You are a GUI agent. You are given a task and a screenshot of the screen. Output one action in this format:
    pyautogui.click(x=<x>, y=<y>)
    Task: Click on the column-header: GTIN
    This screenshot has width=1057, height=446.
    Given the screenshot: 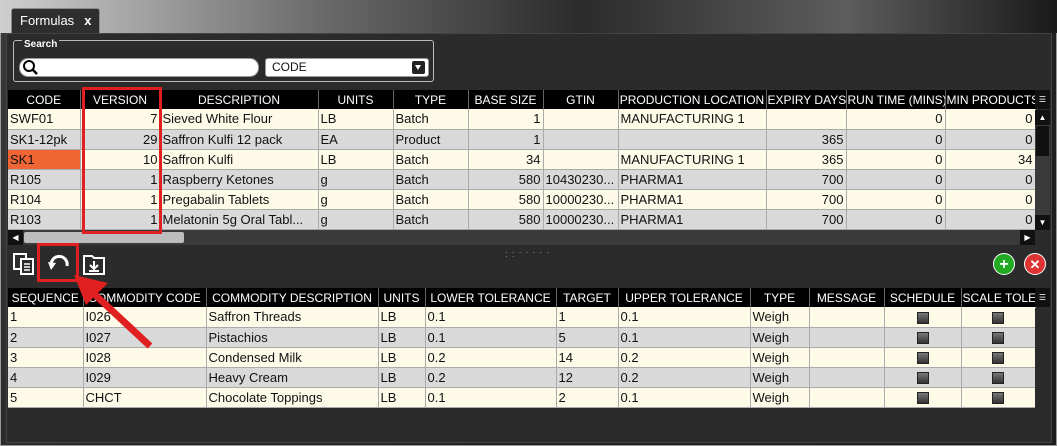 What is the action you would take?
    pyautogui.click(x=581, y=99)
    